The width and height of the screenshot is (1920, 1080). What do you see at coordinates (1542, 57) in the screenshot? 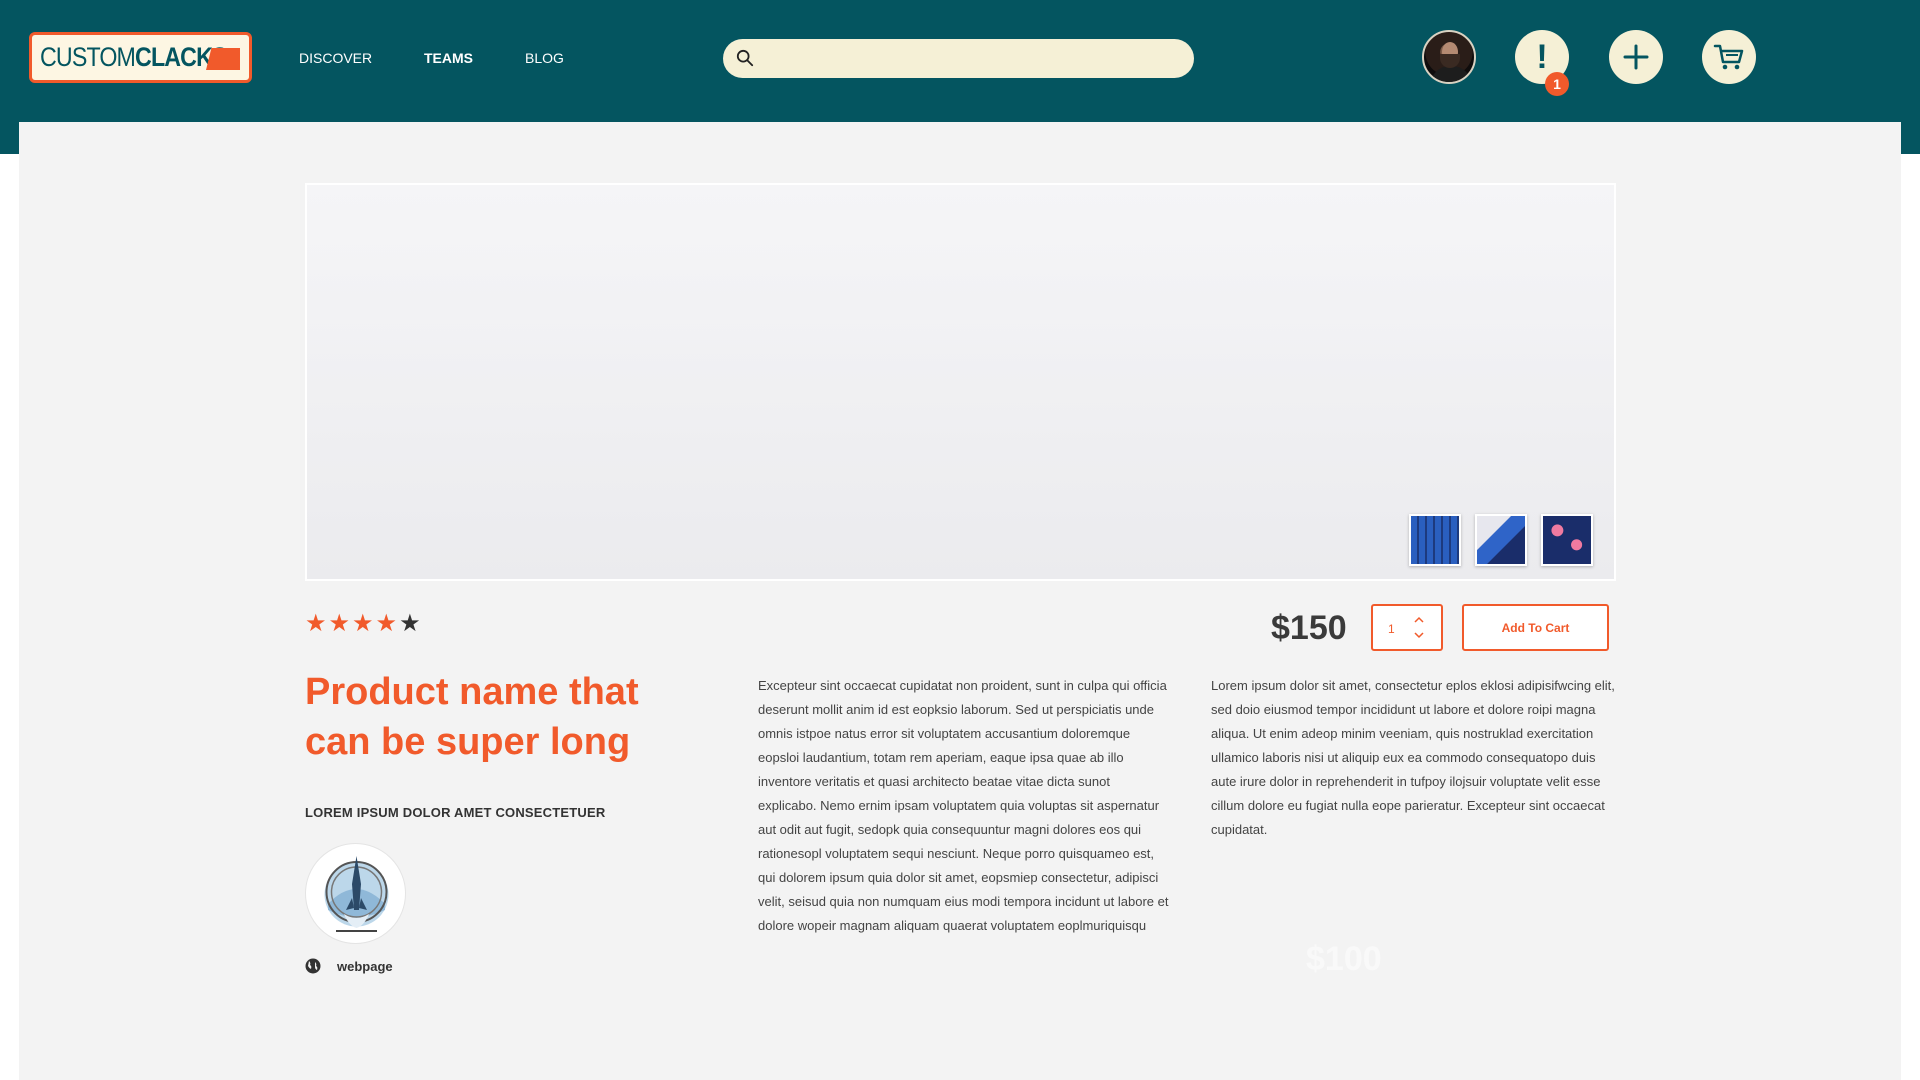
I see `exclamation-icon: !` at bounding box center [1542, 57].